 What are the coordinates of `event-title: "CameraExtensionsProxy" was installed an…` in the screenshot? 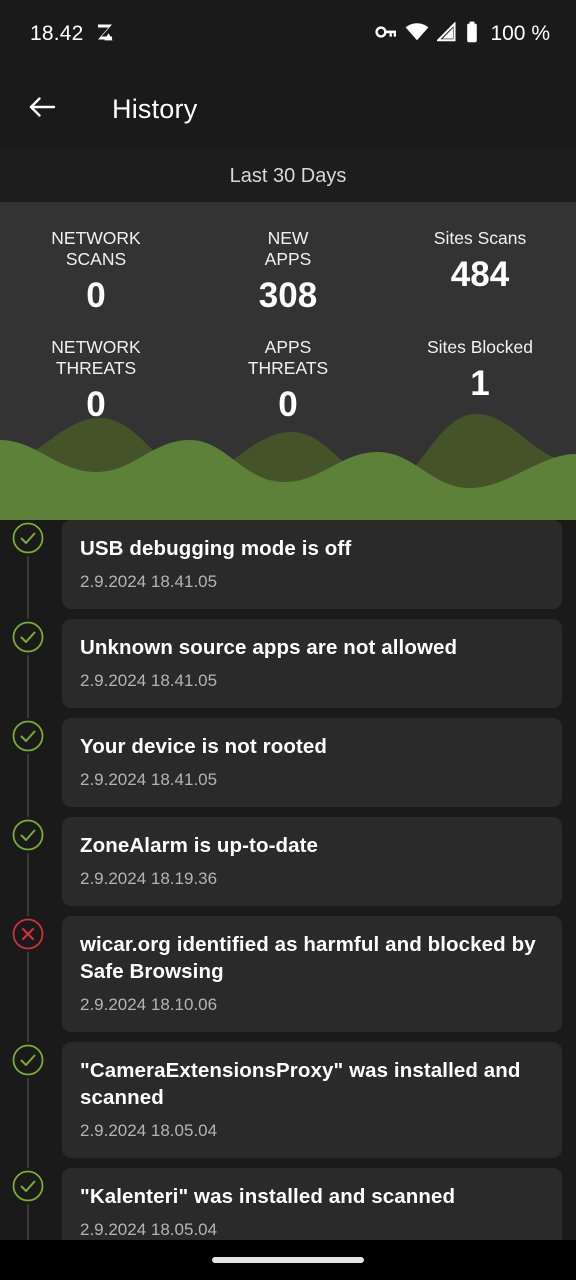 It's located at (300, 1084).